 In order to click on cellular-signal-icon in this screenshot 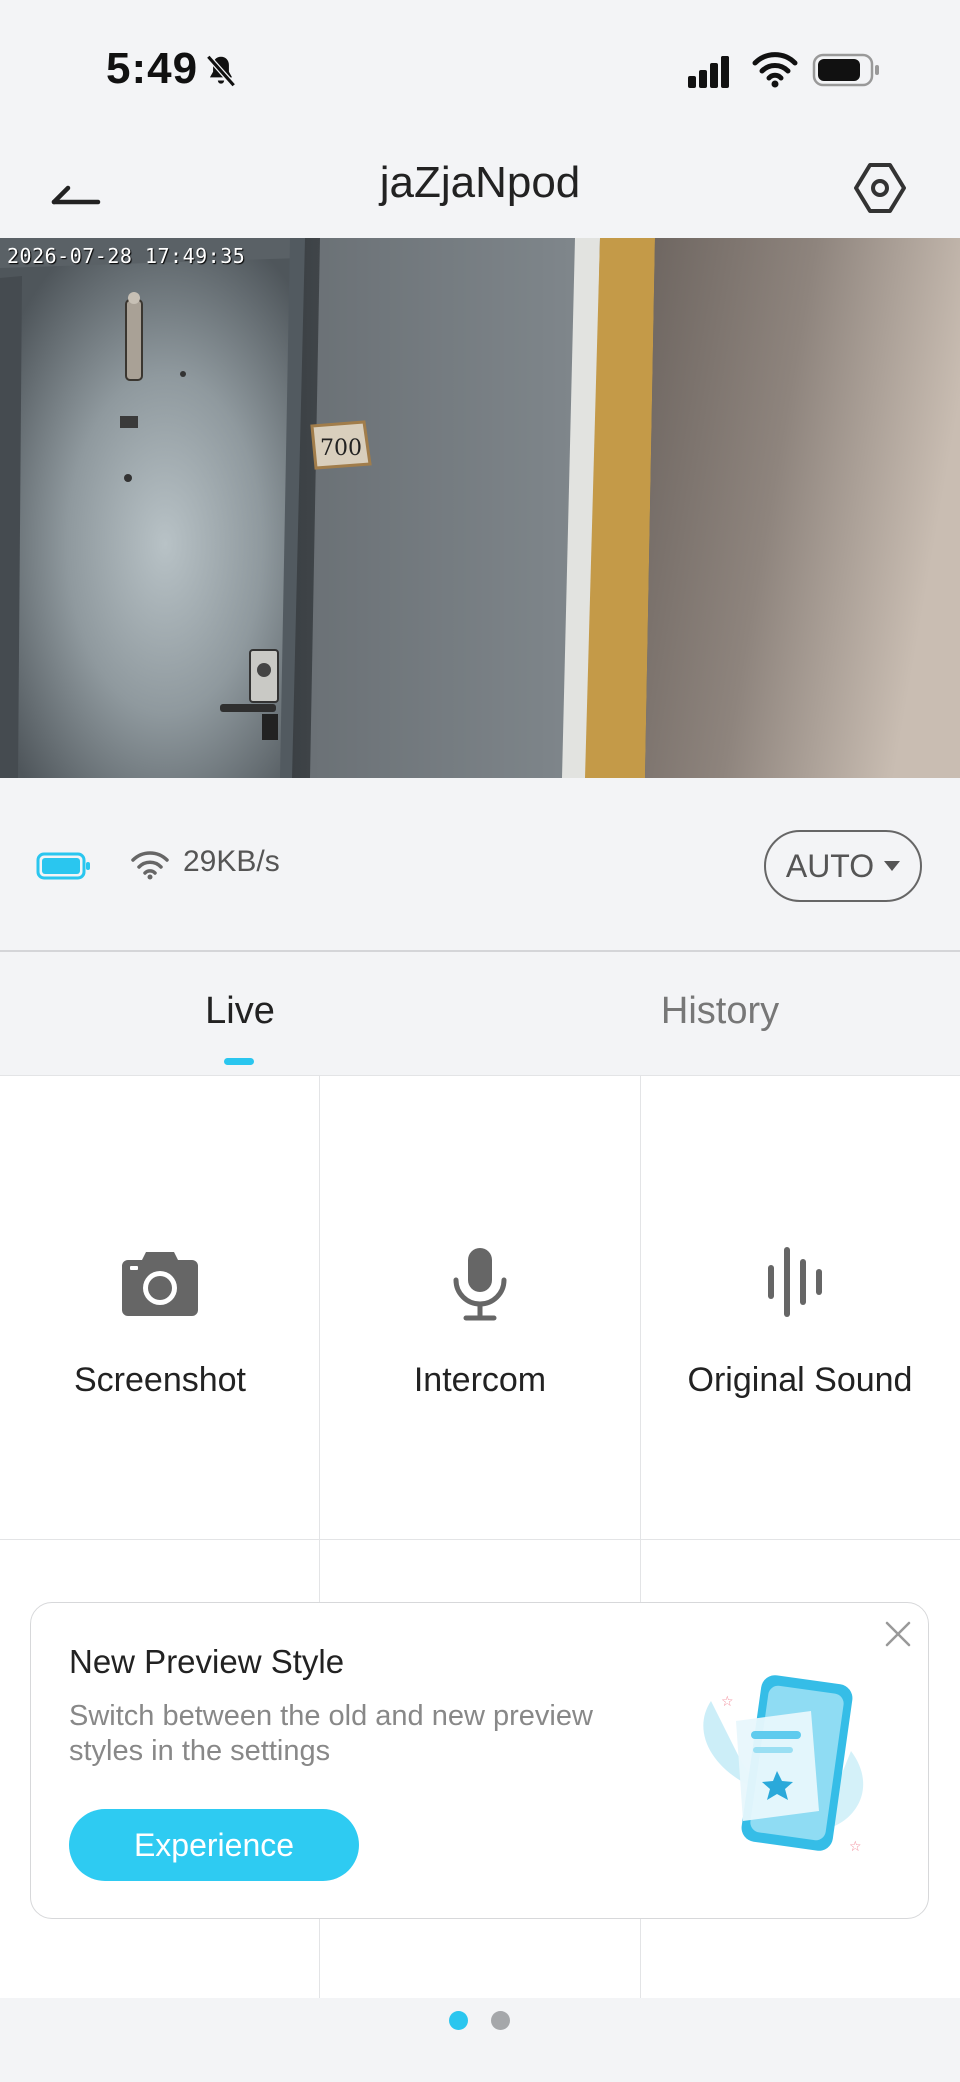, I will do `click(708, 72)`.